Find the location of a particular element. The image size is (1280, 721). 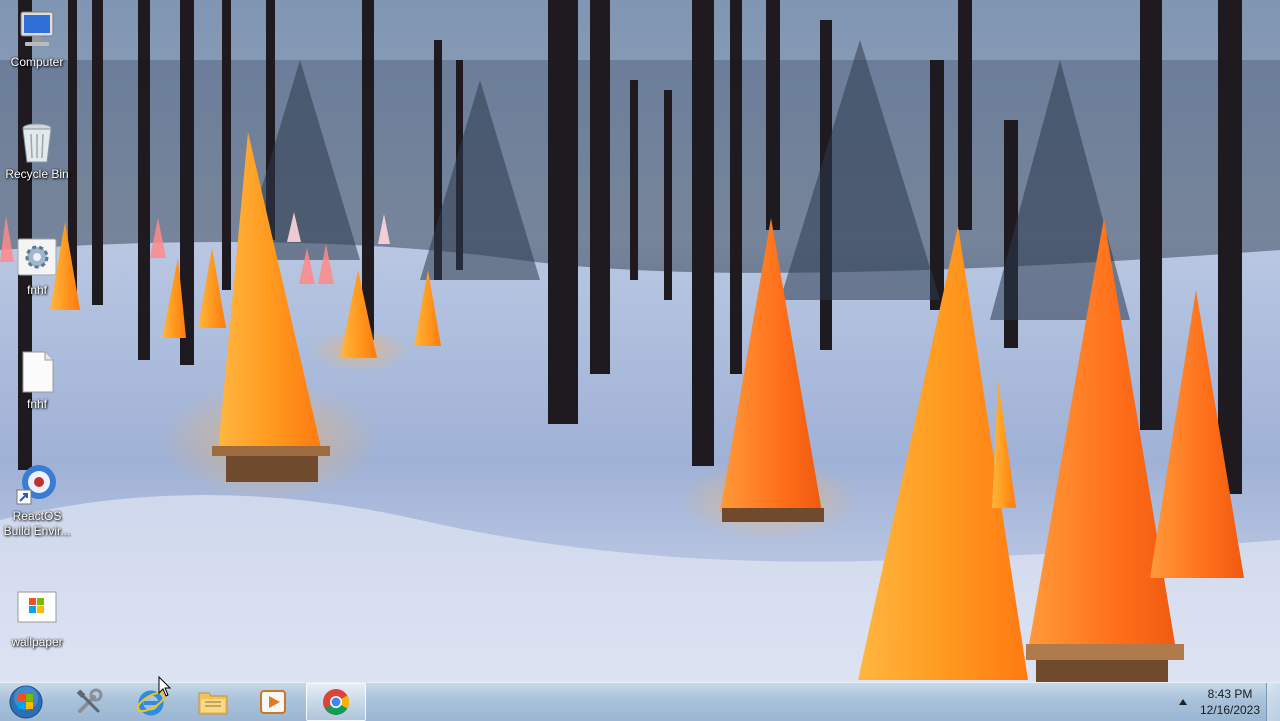

taskbar-item-chrome is located at coordinates (336, 702).